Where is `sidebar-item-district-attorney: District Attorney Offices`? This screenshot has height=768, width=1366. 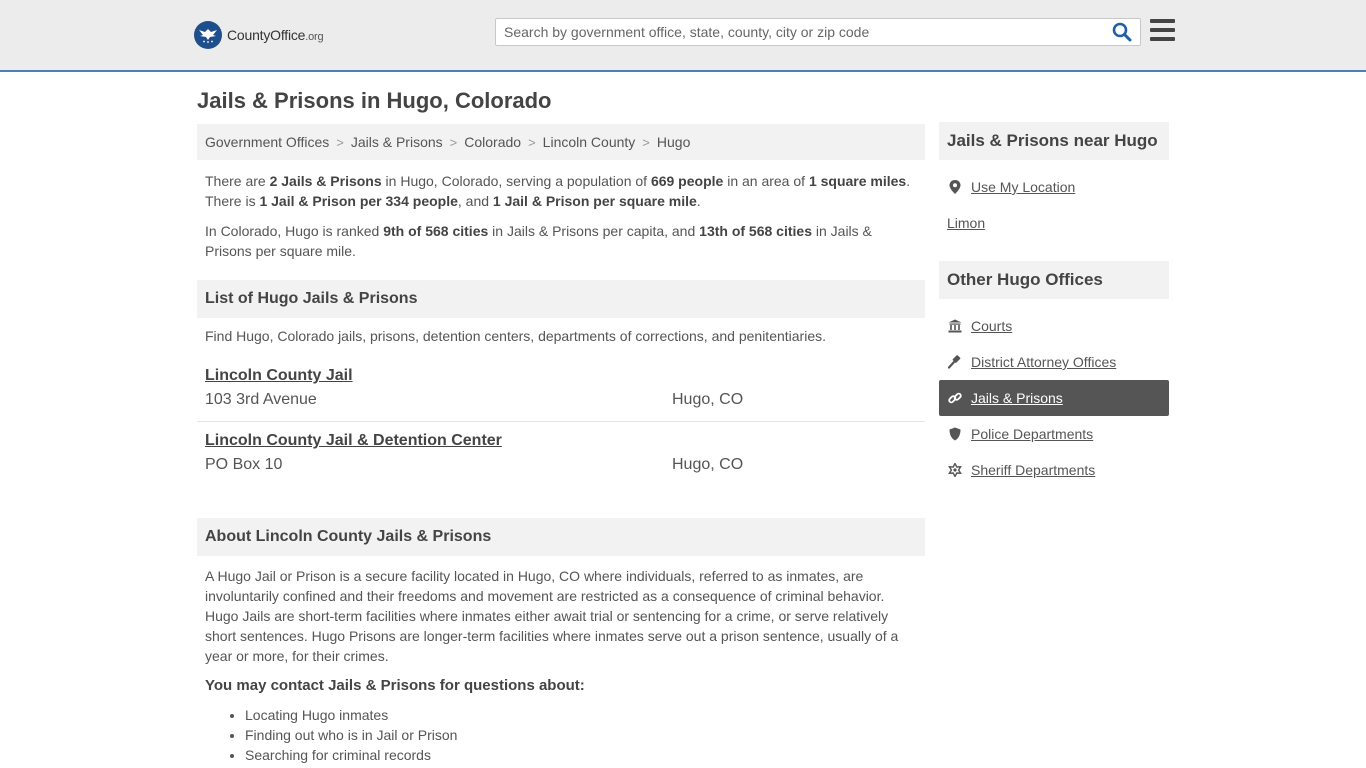
sidebar-item-district-attorney: District Attorney Offices is located at coordinates (1054, 362).